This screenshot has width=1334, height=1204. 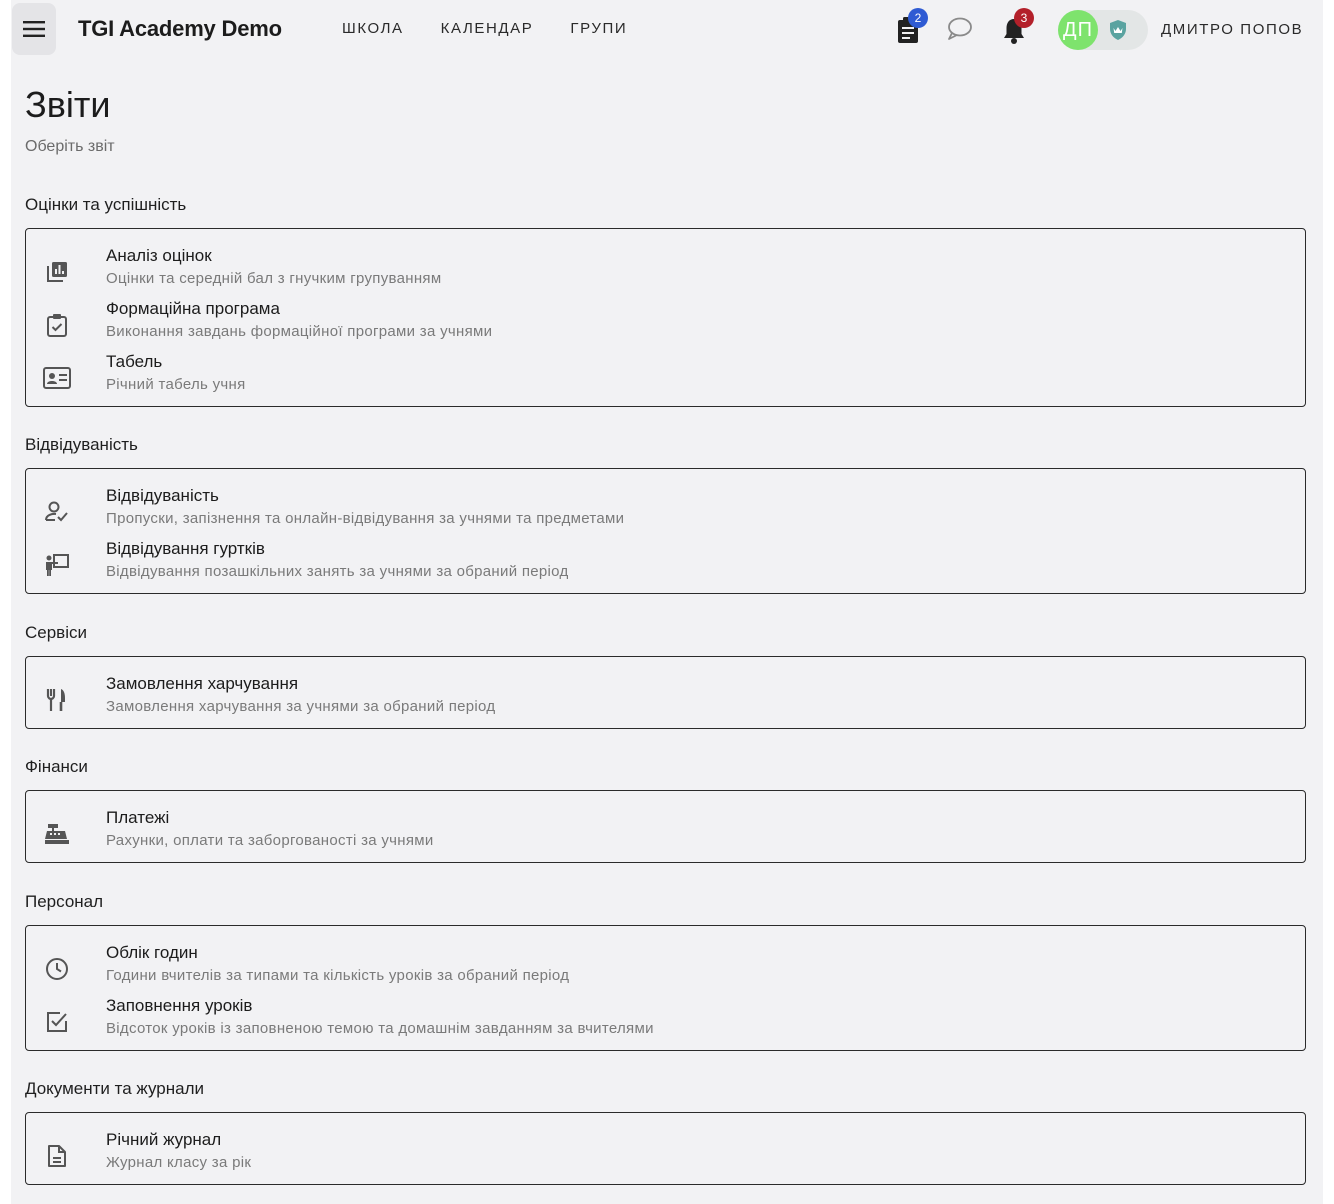 I want to click on hamburger-menu-icon, so click(x=34, y=29).